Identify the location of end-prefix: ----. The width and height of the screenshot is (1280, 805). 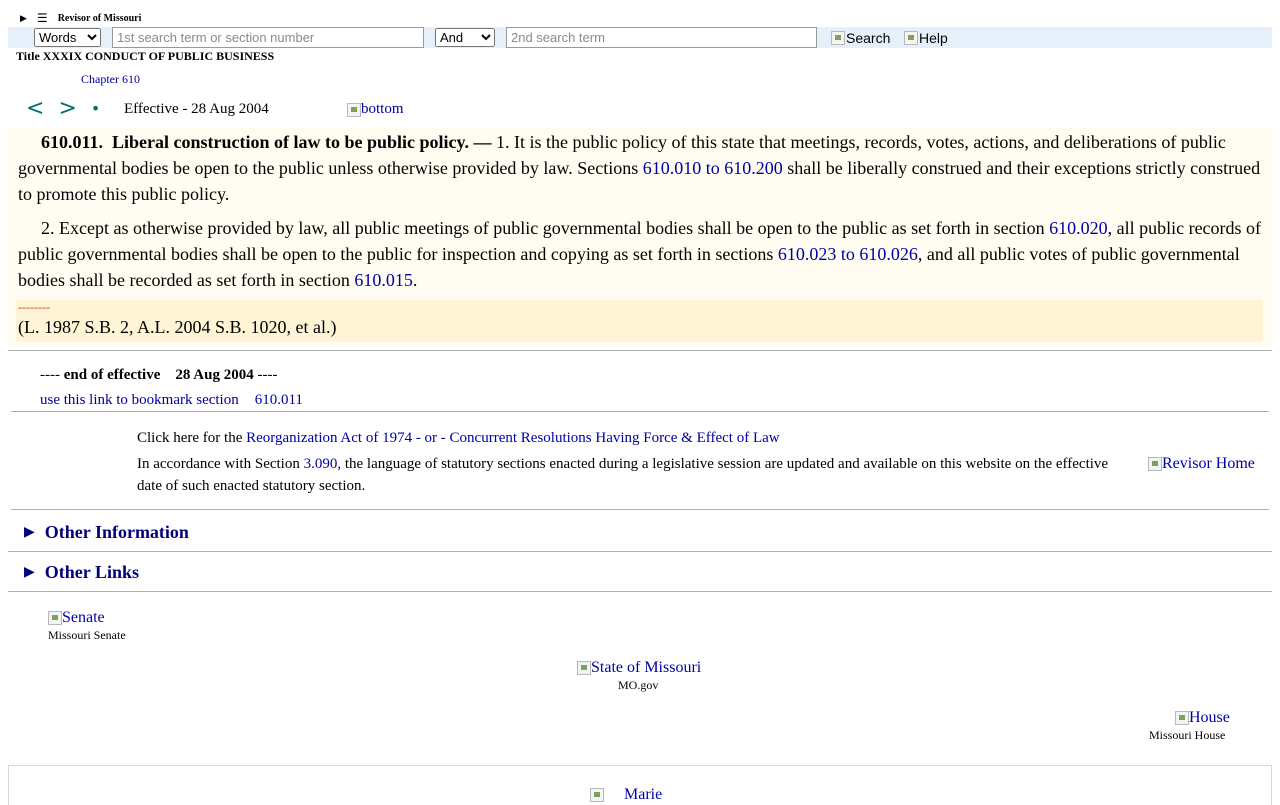
(52, 375).